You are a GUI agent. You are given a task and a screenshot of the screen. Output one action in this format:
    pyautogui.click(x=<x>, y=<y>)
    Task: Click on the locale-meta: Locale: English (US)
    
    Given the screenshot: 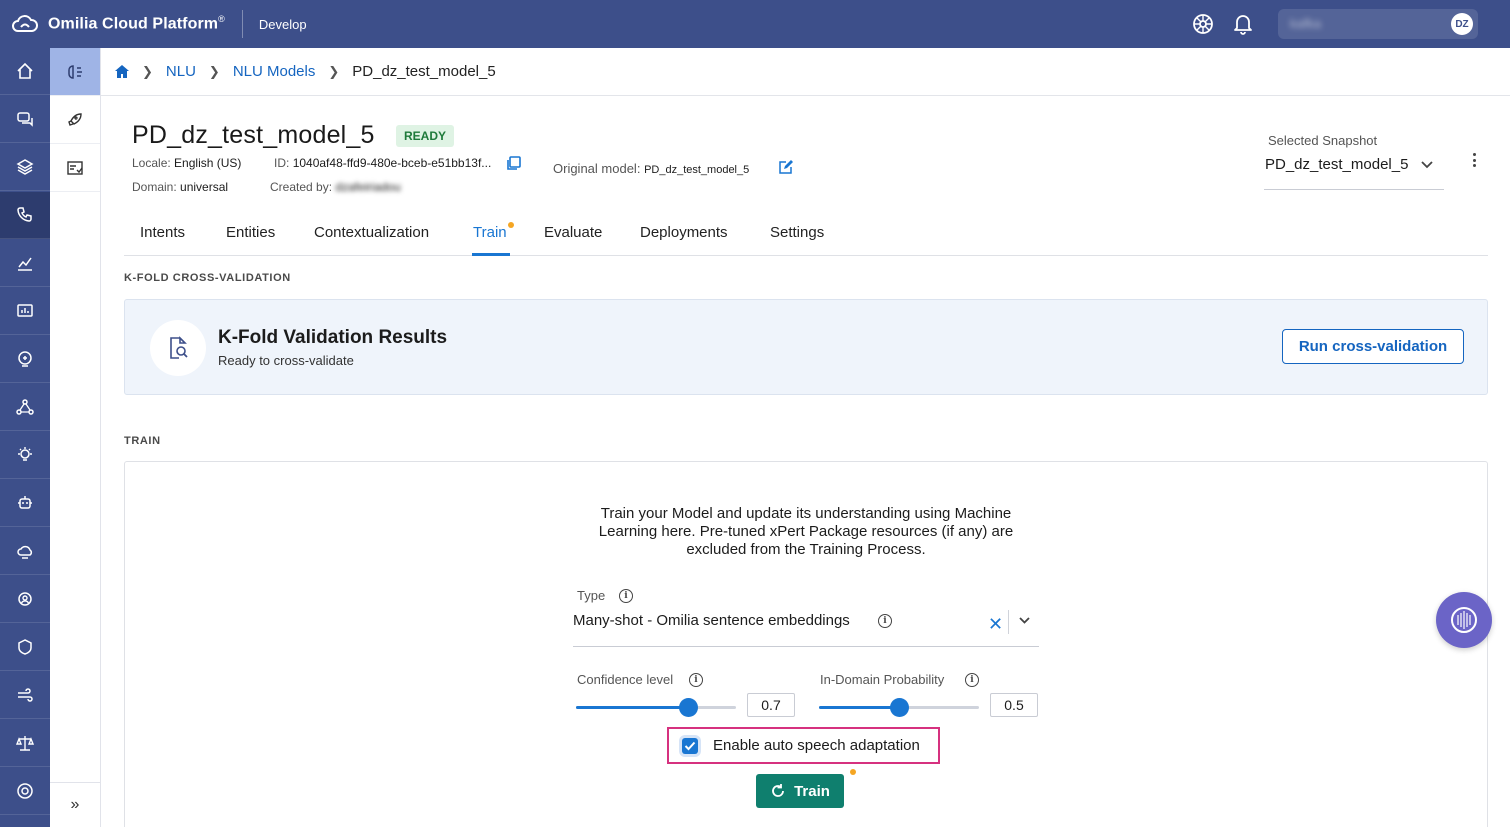 What is the action you would take?
    pyautogui.click(x=187, y=163)
    